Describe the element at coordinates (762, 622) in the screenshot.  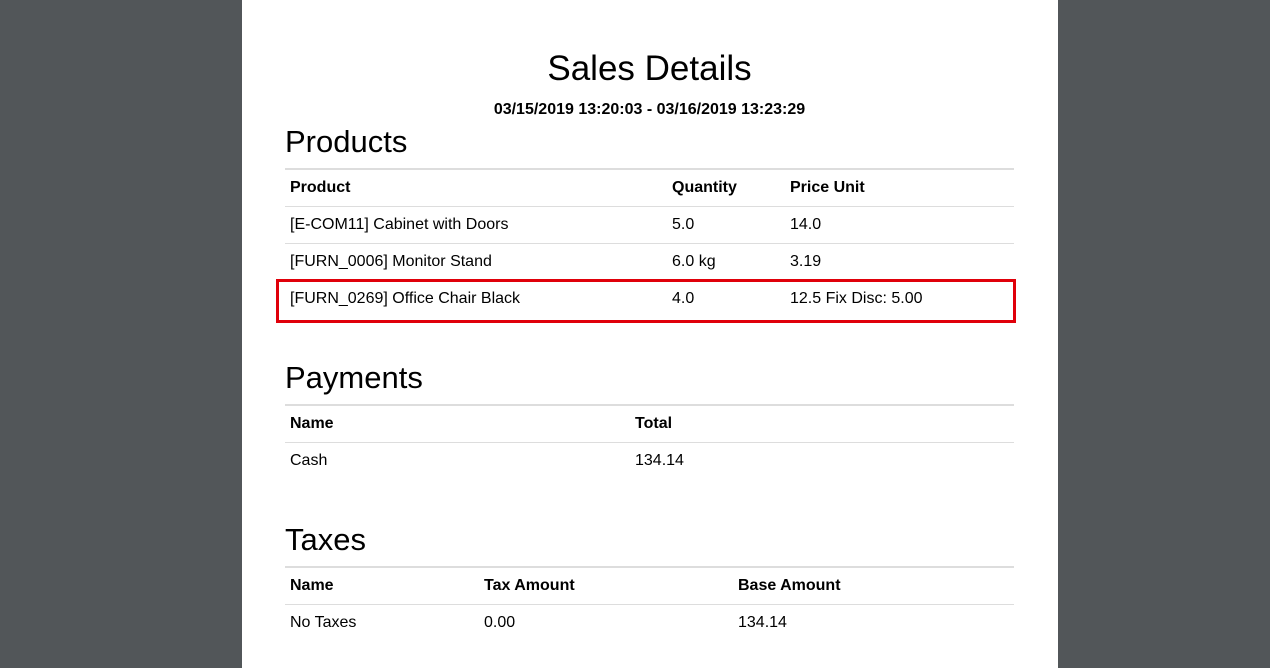
I see `tax-base-amount: 134.14` at that location.